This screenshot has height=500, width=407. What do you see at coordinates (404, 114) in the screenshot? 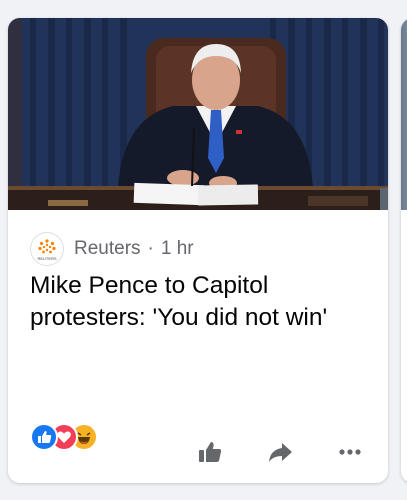
I see `next-card-photo` at bounding box center [404, 114].